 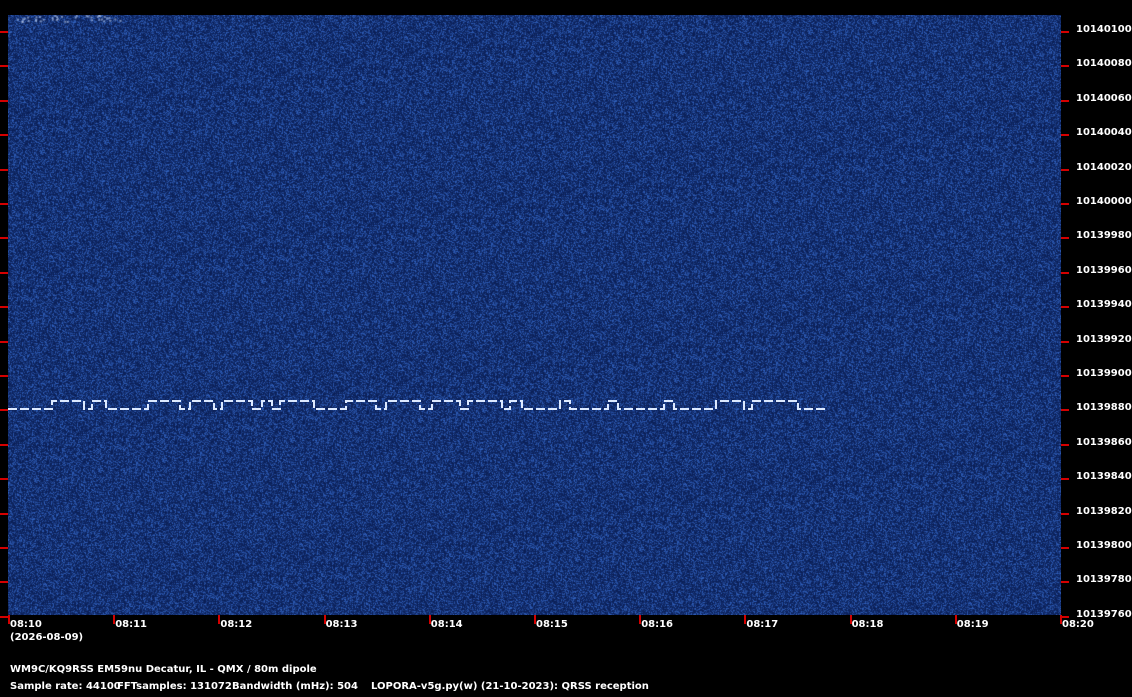 What do you see at coordinates (26, 624) in the screenshot?
I see `time-label: 08:10` at bounding box center [26, 624].